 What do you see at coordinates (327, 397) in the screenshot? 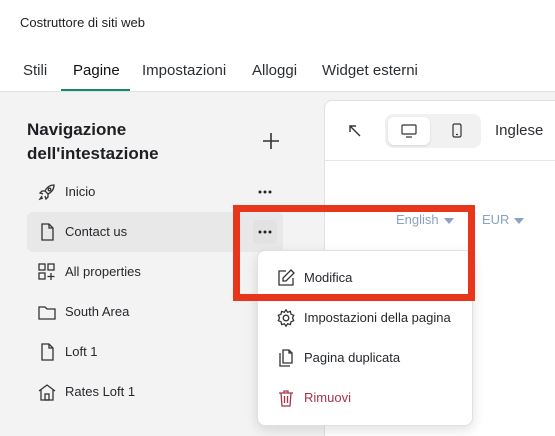
I see `menu-item-label: Rimuovi` at bounding box center [327, 397].